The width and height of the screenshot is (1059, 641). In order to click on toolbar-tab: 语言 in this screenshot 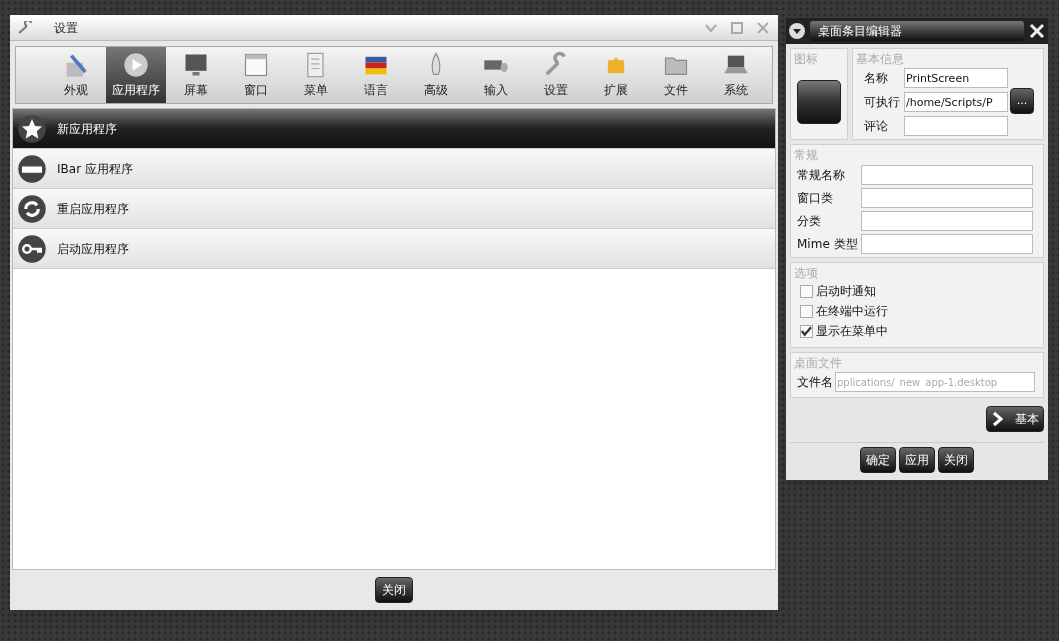, I will do `click(376, 75)`.